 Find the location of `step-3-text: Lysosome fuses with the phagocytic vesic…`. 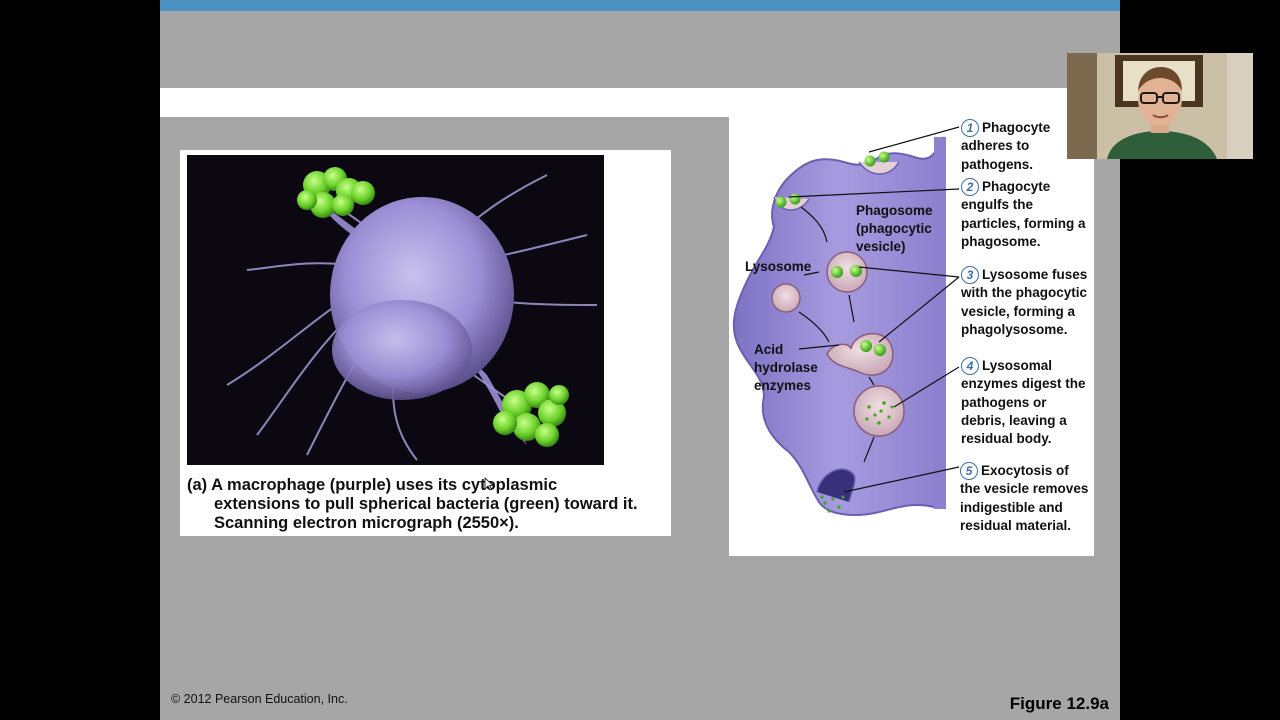

step-3-text: Lysosome fuses with the phagocytic vesic… is located at coordinates (1024, 302).